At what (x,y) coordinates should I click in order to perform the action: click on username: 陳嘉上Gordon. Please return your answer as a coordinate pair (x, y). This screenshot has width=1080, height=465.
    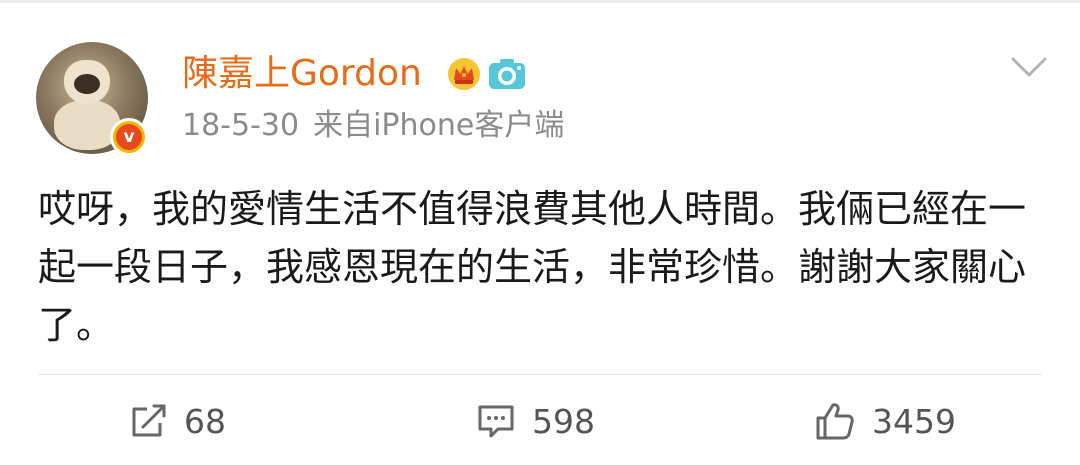
    Looking at the image, I should click on (302, 74).